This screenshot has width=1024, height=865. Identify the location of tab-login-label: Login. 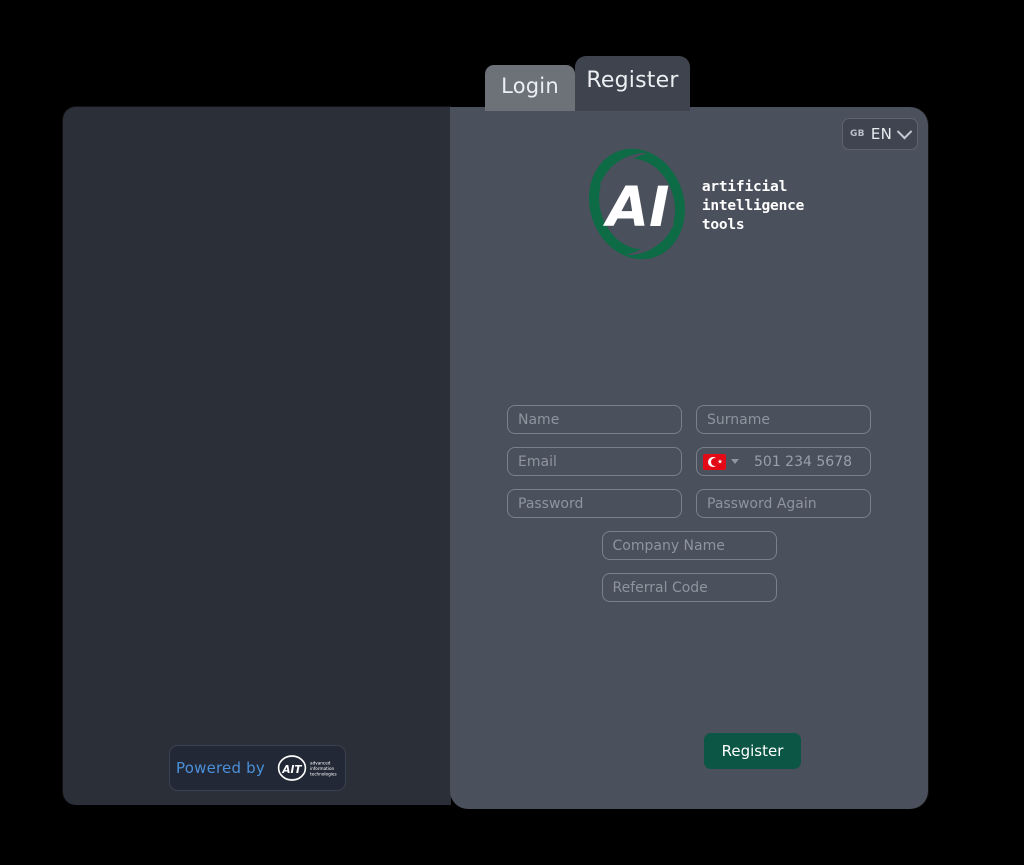
(530, 86).